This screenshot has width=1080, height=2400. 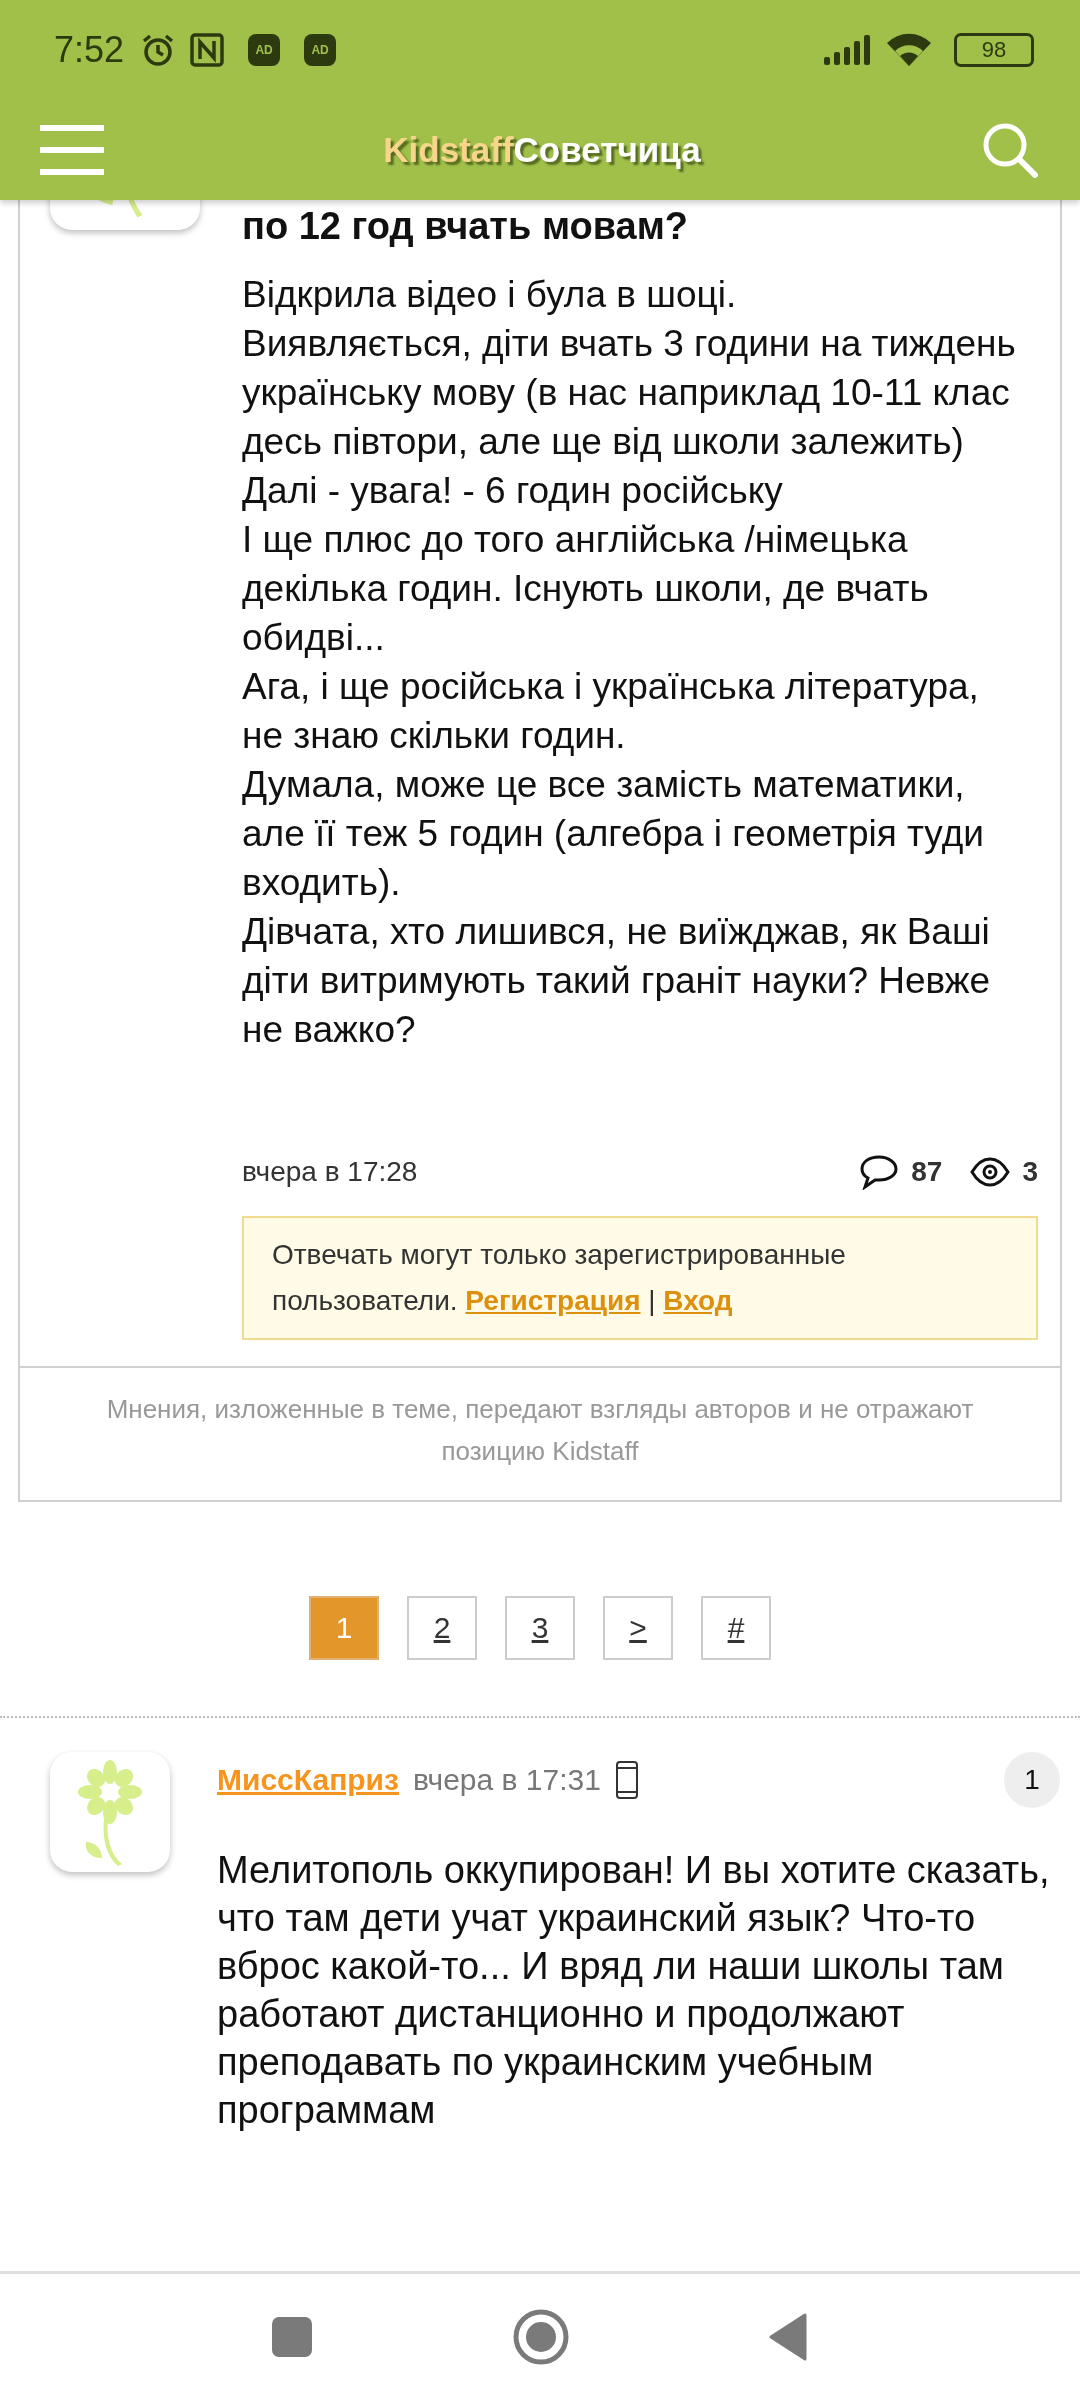 I want to click on comment-count: 87, so click(x=927, y=1172).